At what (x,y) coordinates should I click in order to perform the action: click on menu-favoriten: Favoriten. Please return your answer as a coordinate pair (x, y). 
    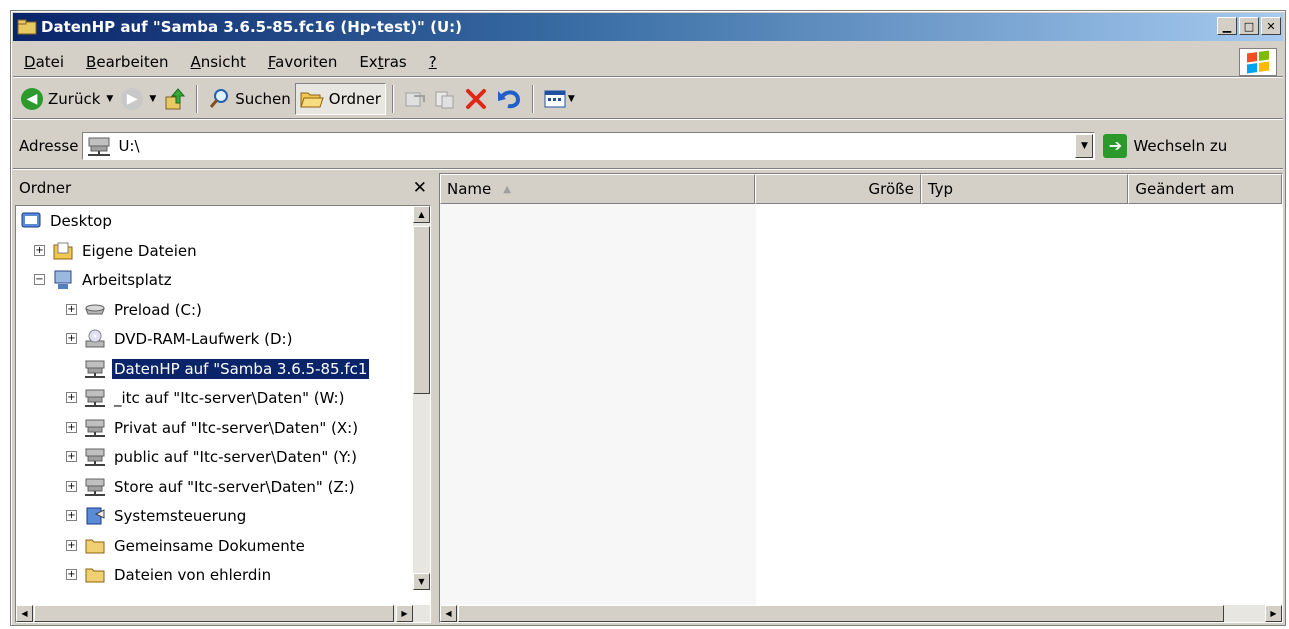
    Looking at the image, I should click on (302, 62).